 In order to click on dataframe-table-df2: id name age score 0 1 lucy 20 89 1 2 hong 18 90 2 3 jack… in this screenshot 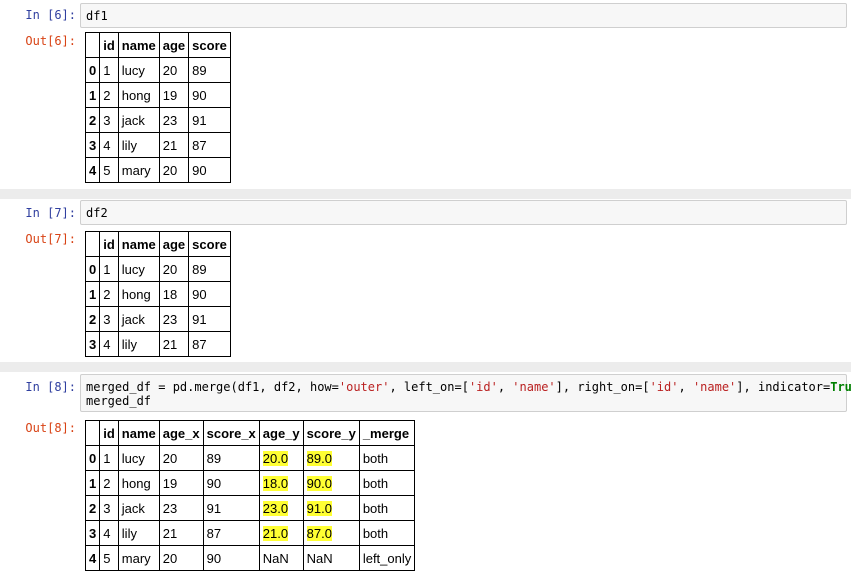, I will do `click(157, 294)`.